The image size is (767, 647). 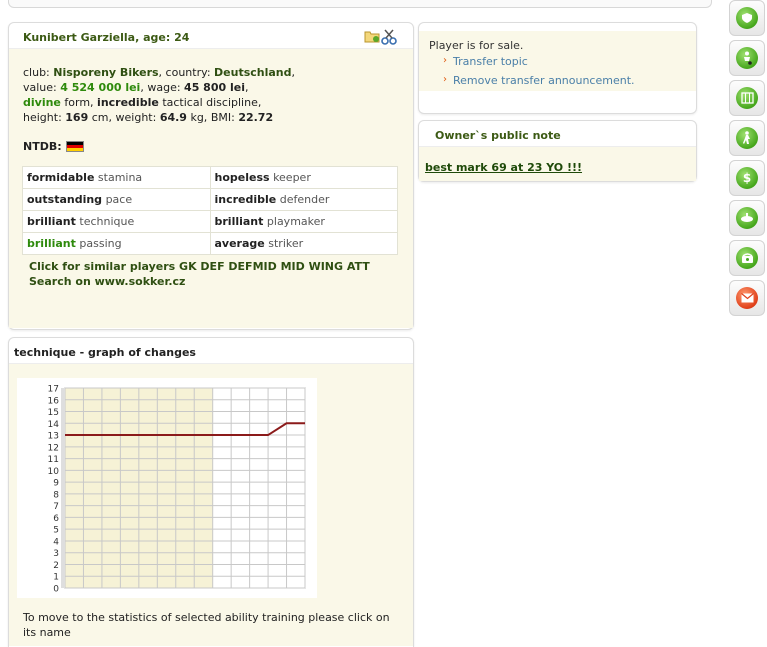 I want to click on table-row: brilliant technique brilliant playmaker, so click(x=210, y=221).